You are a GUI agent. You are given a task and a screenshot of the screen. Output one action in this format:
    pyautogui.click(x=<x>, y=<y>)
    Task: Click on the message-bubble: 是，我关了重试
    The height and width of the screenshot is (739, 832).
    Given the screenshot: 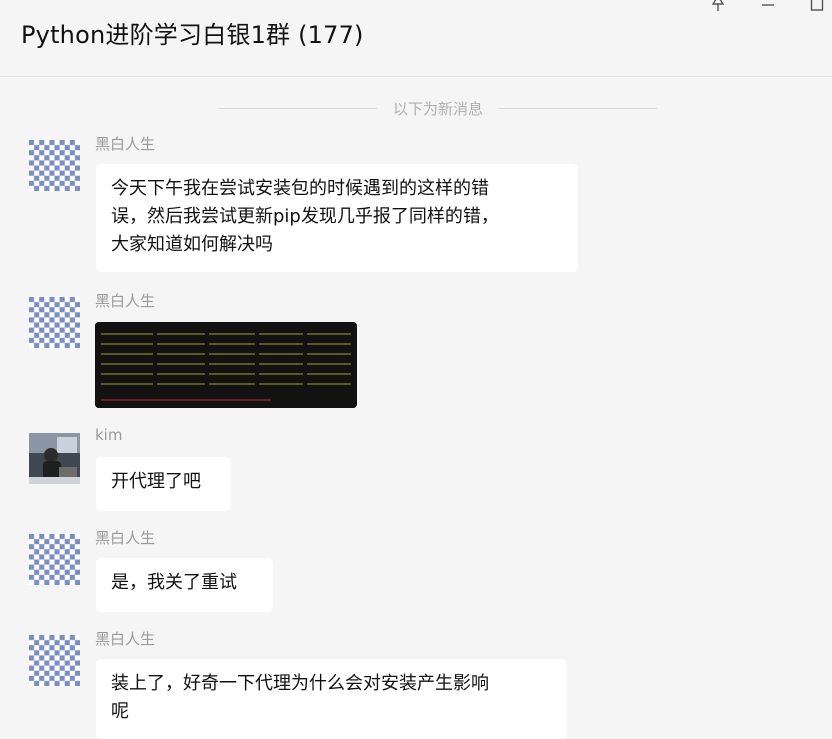 What is the action you would take?
    pyautogui.click(x=184, y=585)
    